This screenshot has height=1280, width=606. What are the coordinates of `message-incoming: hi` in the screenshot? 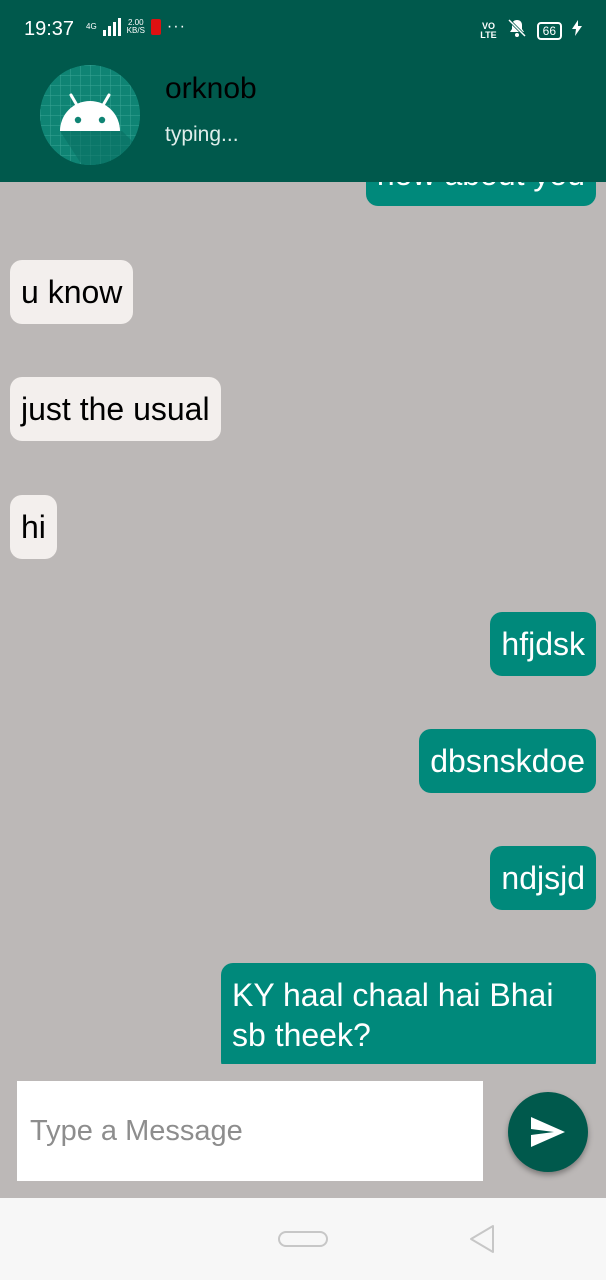 It's located at (33, 527).